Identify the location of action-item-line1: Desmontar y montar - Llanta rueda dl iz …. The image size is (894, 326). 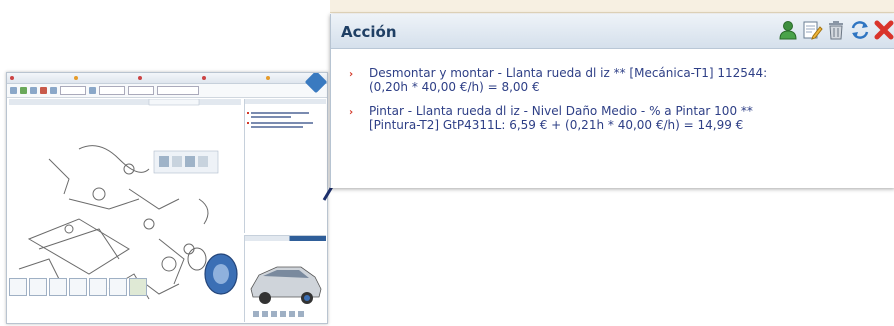
(568, 73).